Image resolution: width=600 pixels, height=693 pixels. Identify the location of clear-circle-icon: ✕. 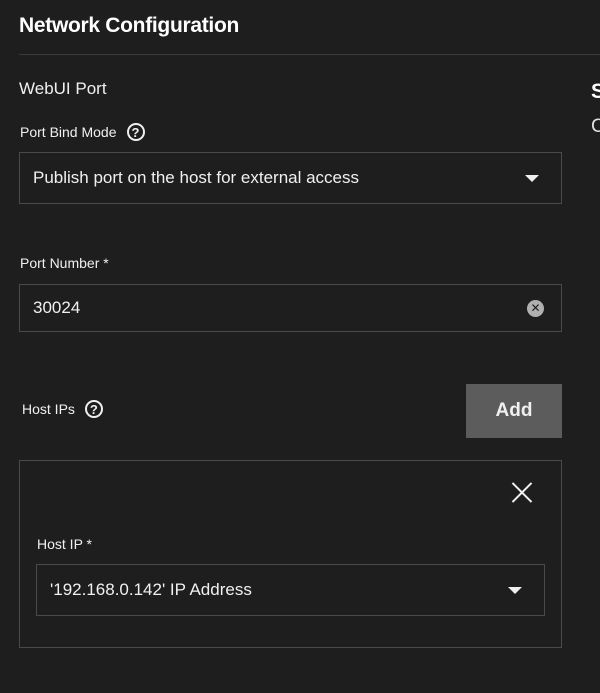
(535, 308).